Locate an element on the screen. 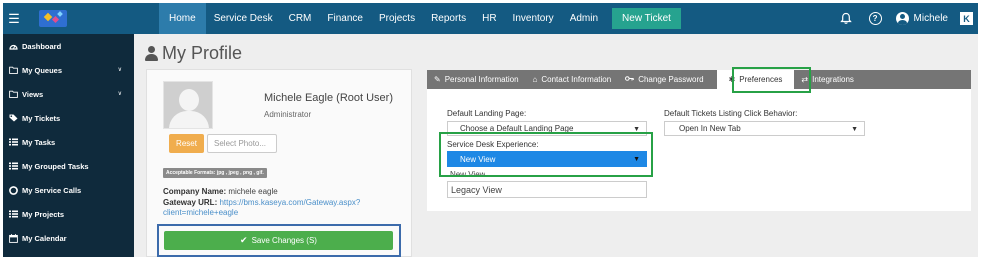 The image size is (984, 264). nav-reports: Reports is located at coordinates (448, 18).